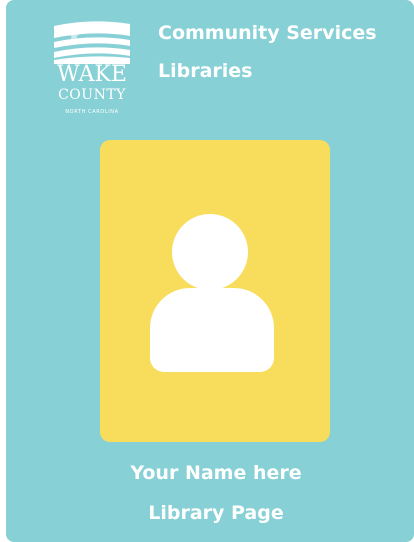 This screenshot has width=414, height=542. I want to click on wake-county-logo: WAKE COUNTY NORTH CAROLINA, so click(92, 70).